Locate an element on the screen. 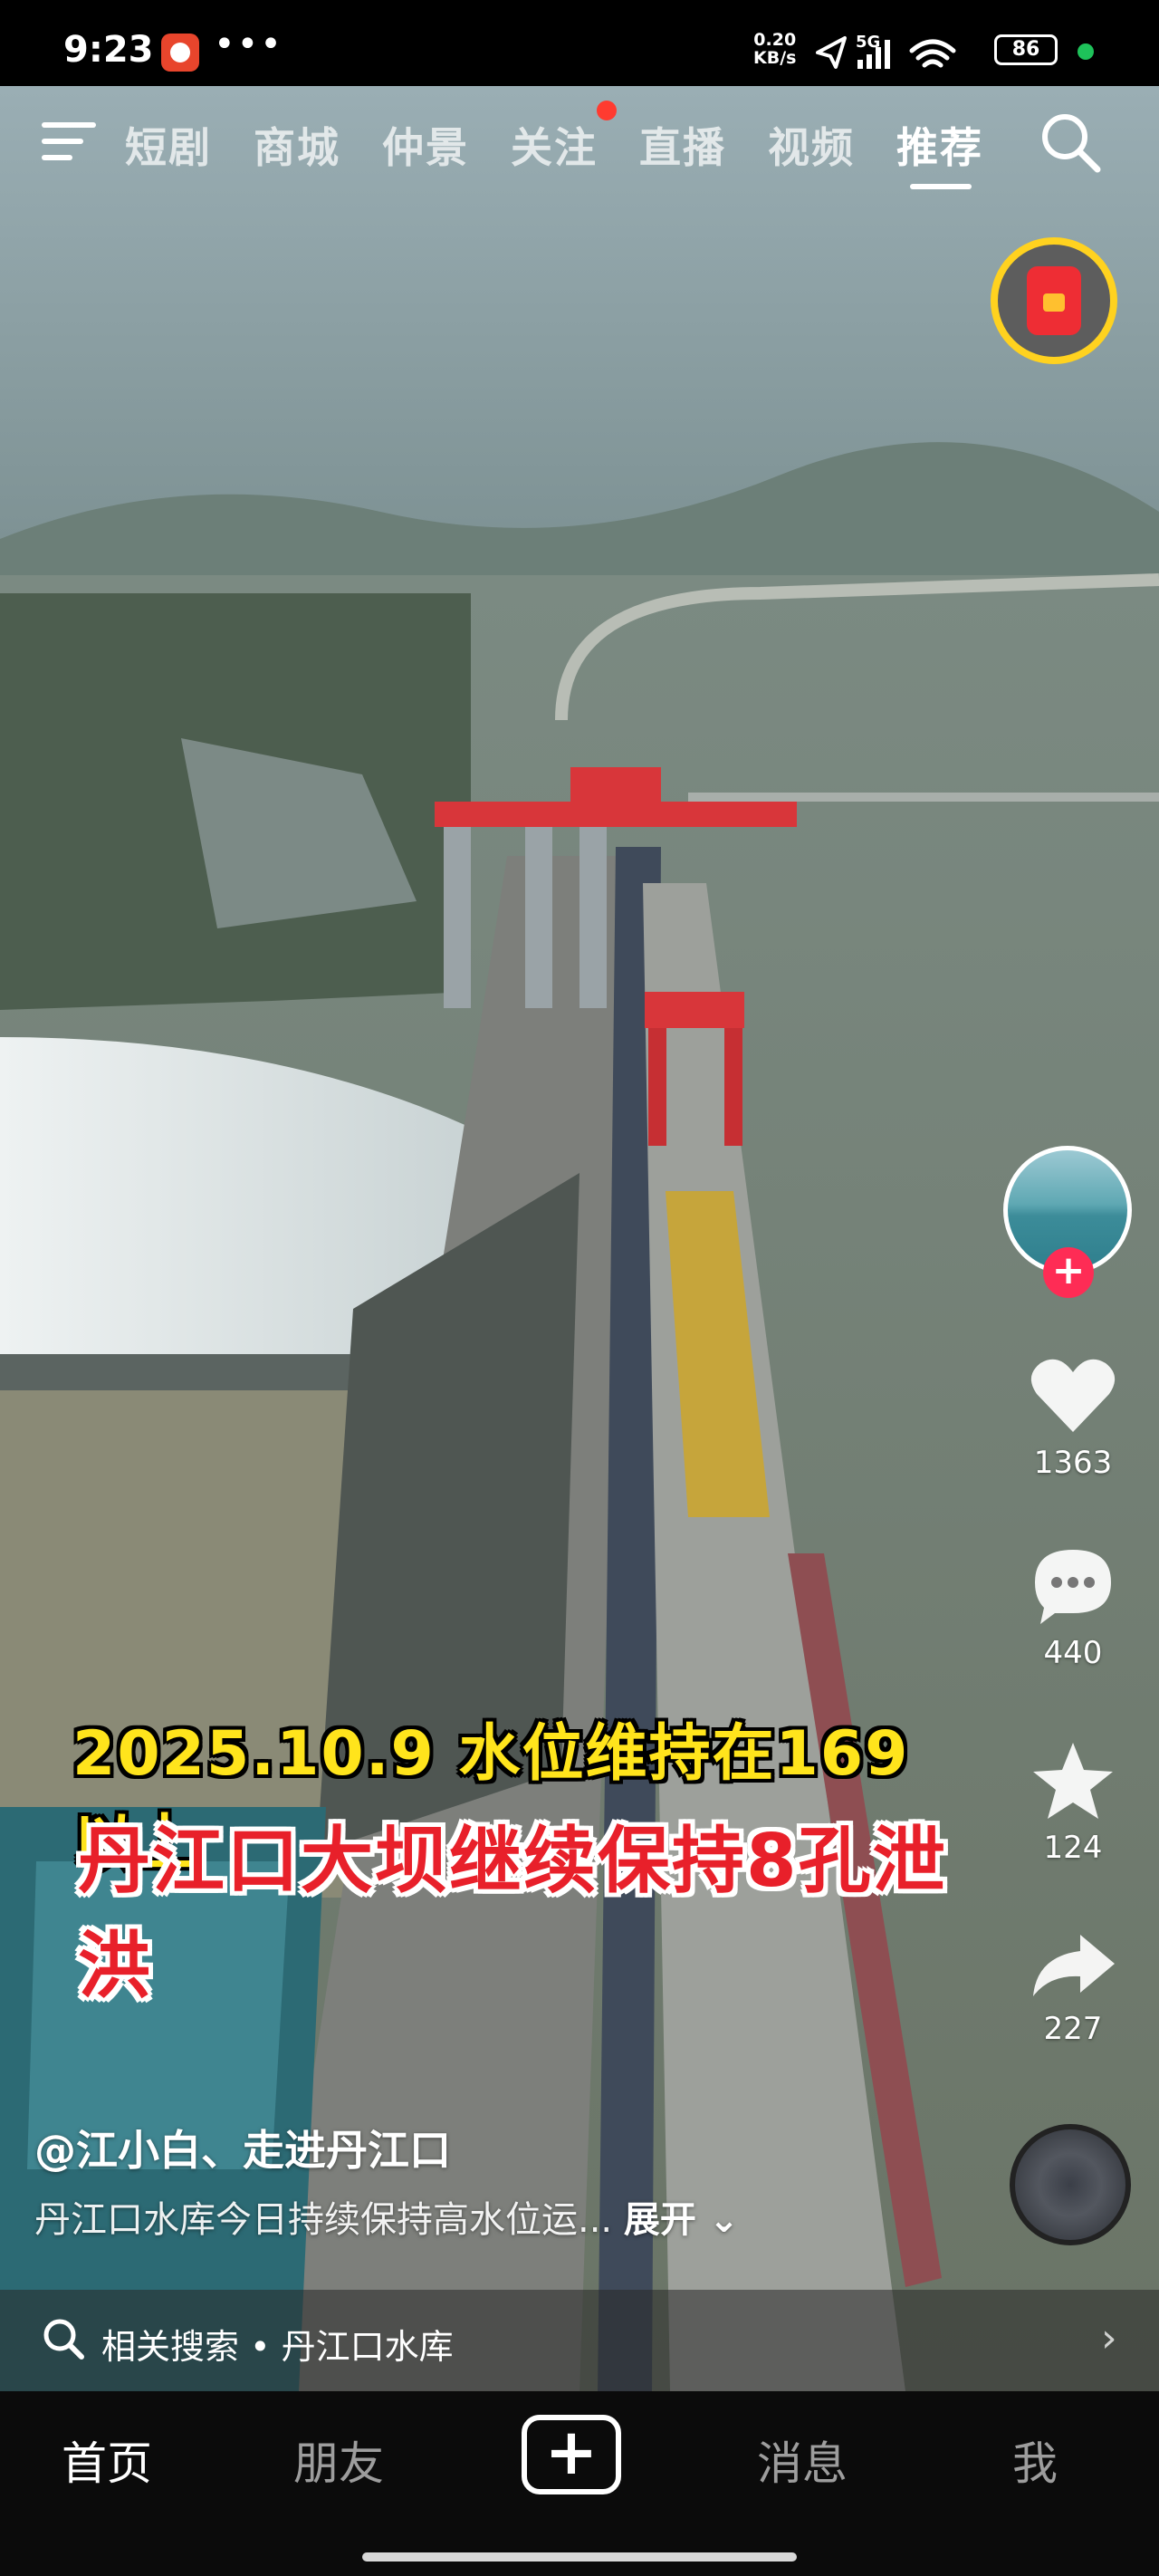  tab-live: 直播 is located at coordinates (682, 145).